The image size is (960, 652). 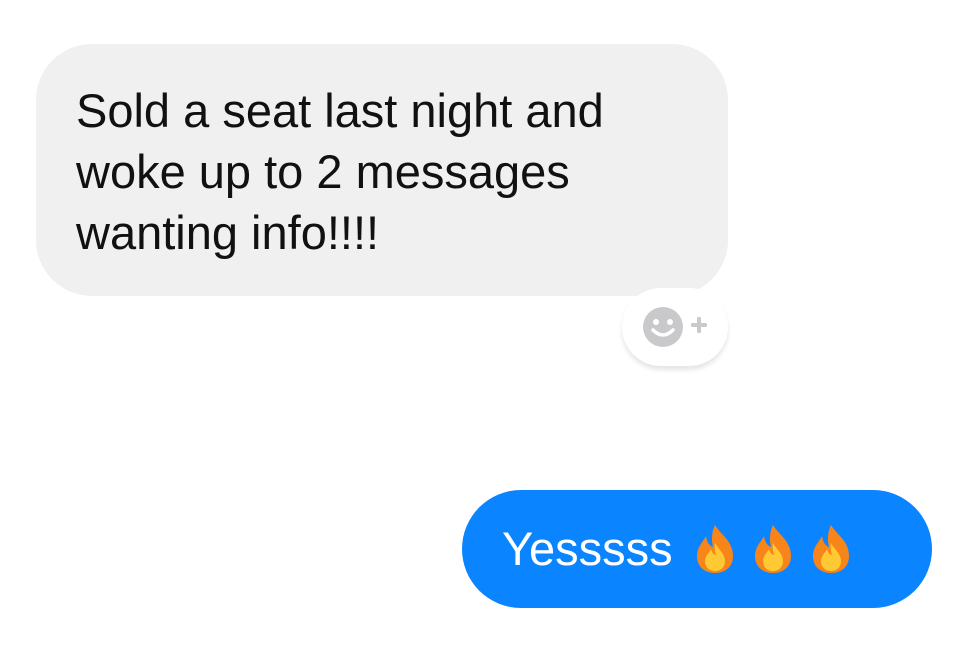 I want to click on add-reaction-button, so click(x=675, y=327).